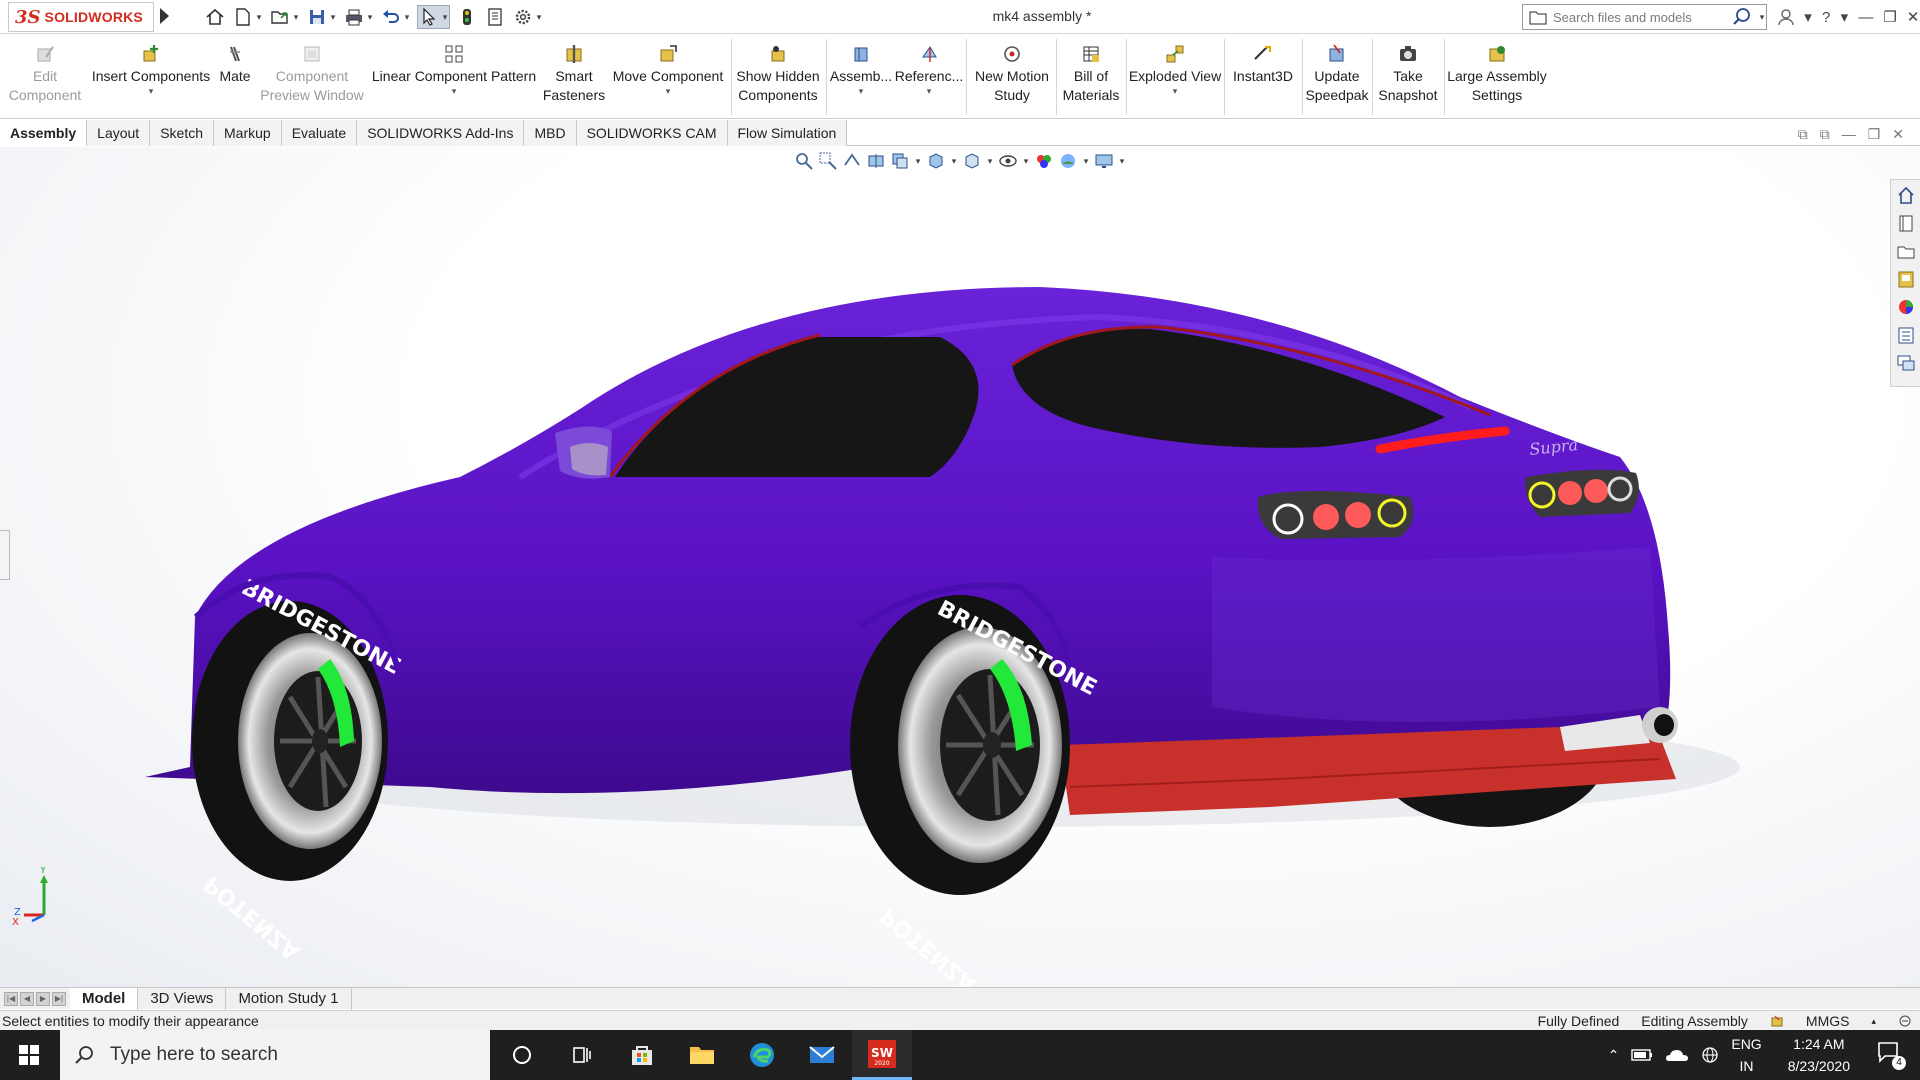 Image resolution: width=1920 pixels, height=1080 pixels. I want to click on feature-manager-flyout-handle, so click(5, 555).